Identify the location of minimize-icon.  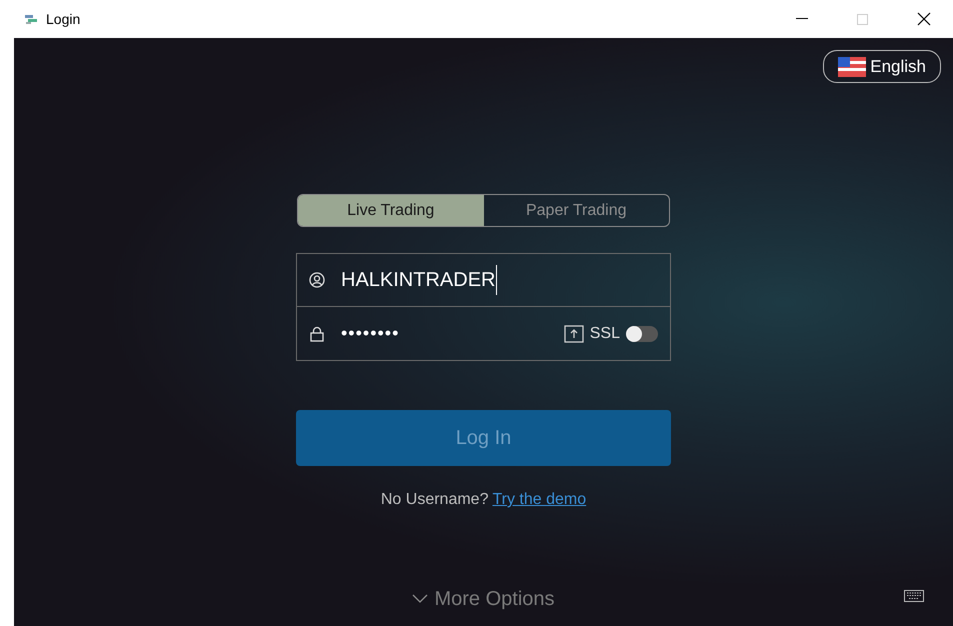
(802, 19).